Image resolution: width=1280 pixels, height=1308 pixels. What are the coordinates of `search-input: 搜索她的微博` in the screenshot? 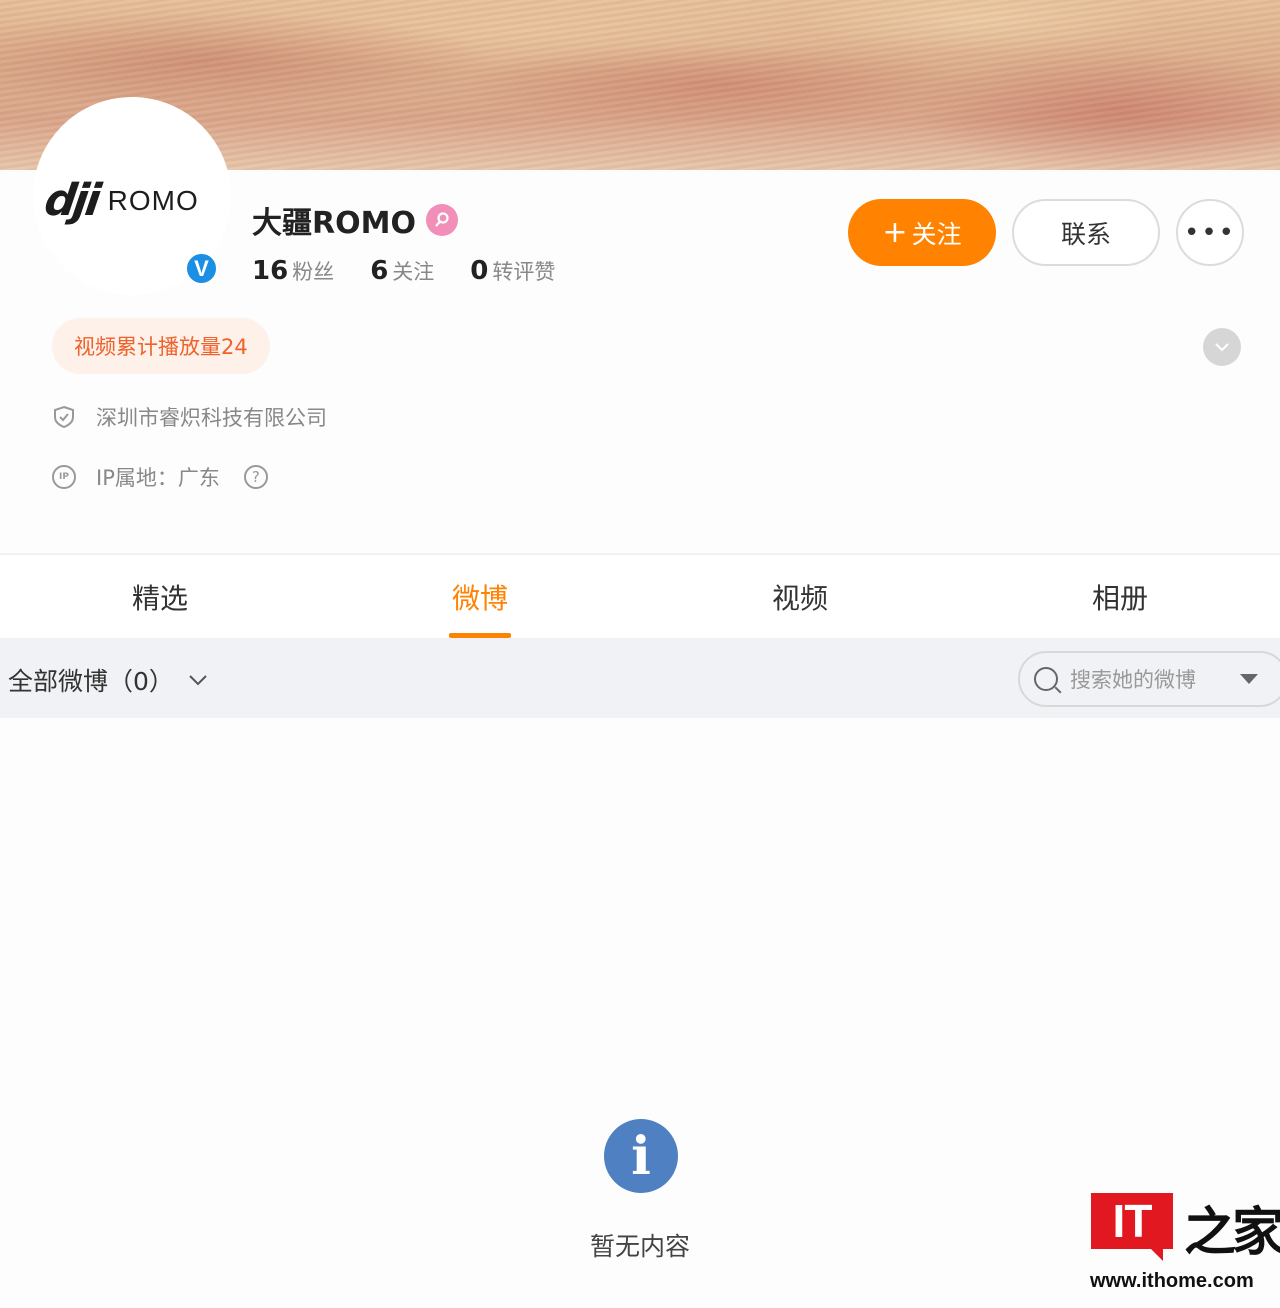 It's located at (1149, 679).